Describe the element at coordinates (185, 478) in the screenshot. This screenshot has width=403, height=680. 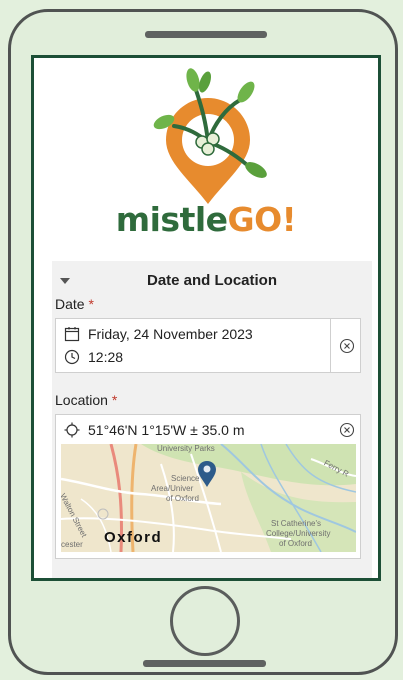
I see `map-label-science-1: Science` at that location.